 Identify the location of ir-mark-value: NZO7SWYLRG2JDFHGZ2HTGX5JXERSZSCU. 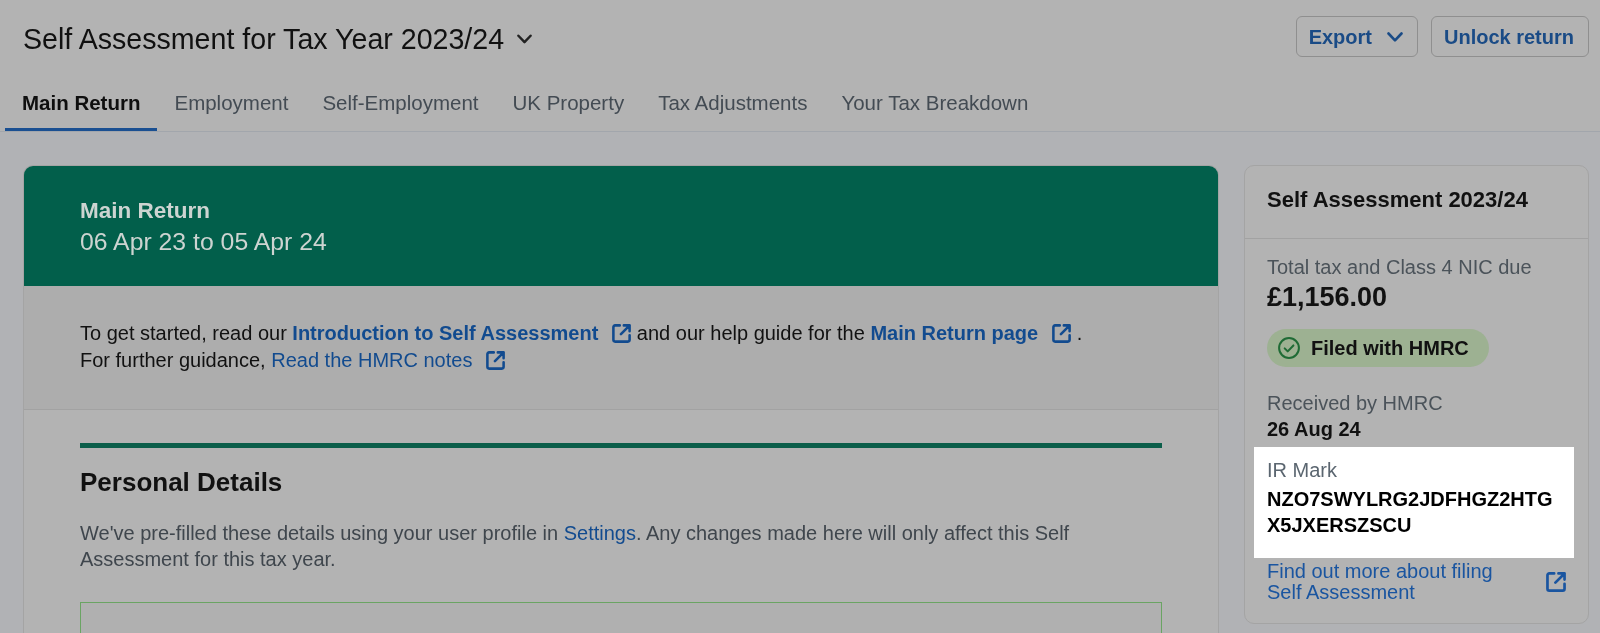
(1410, 512).